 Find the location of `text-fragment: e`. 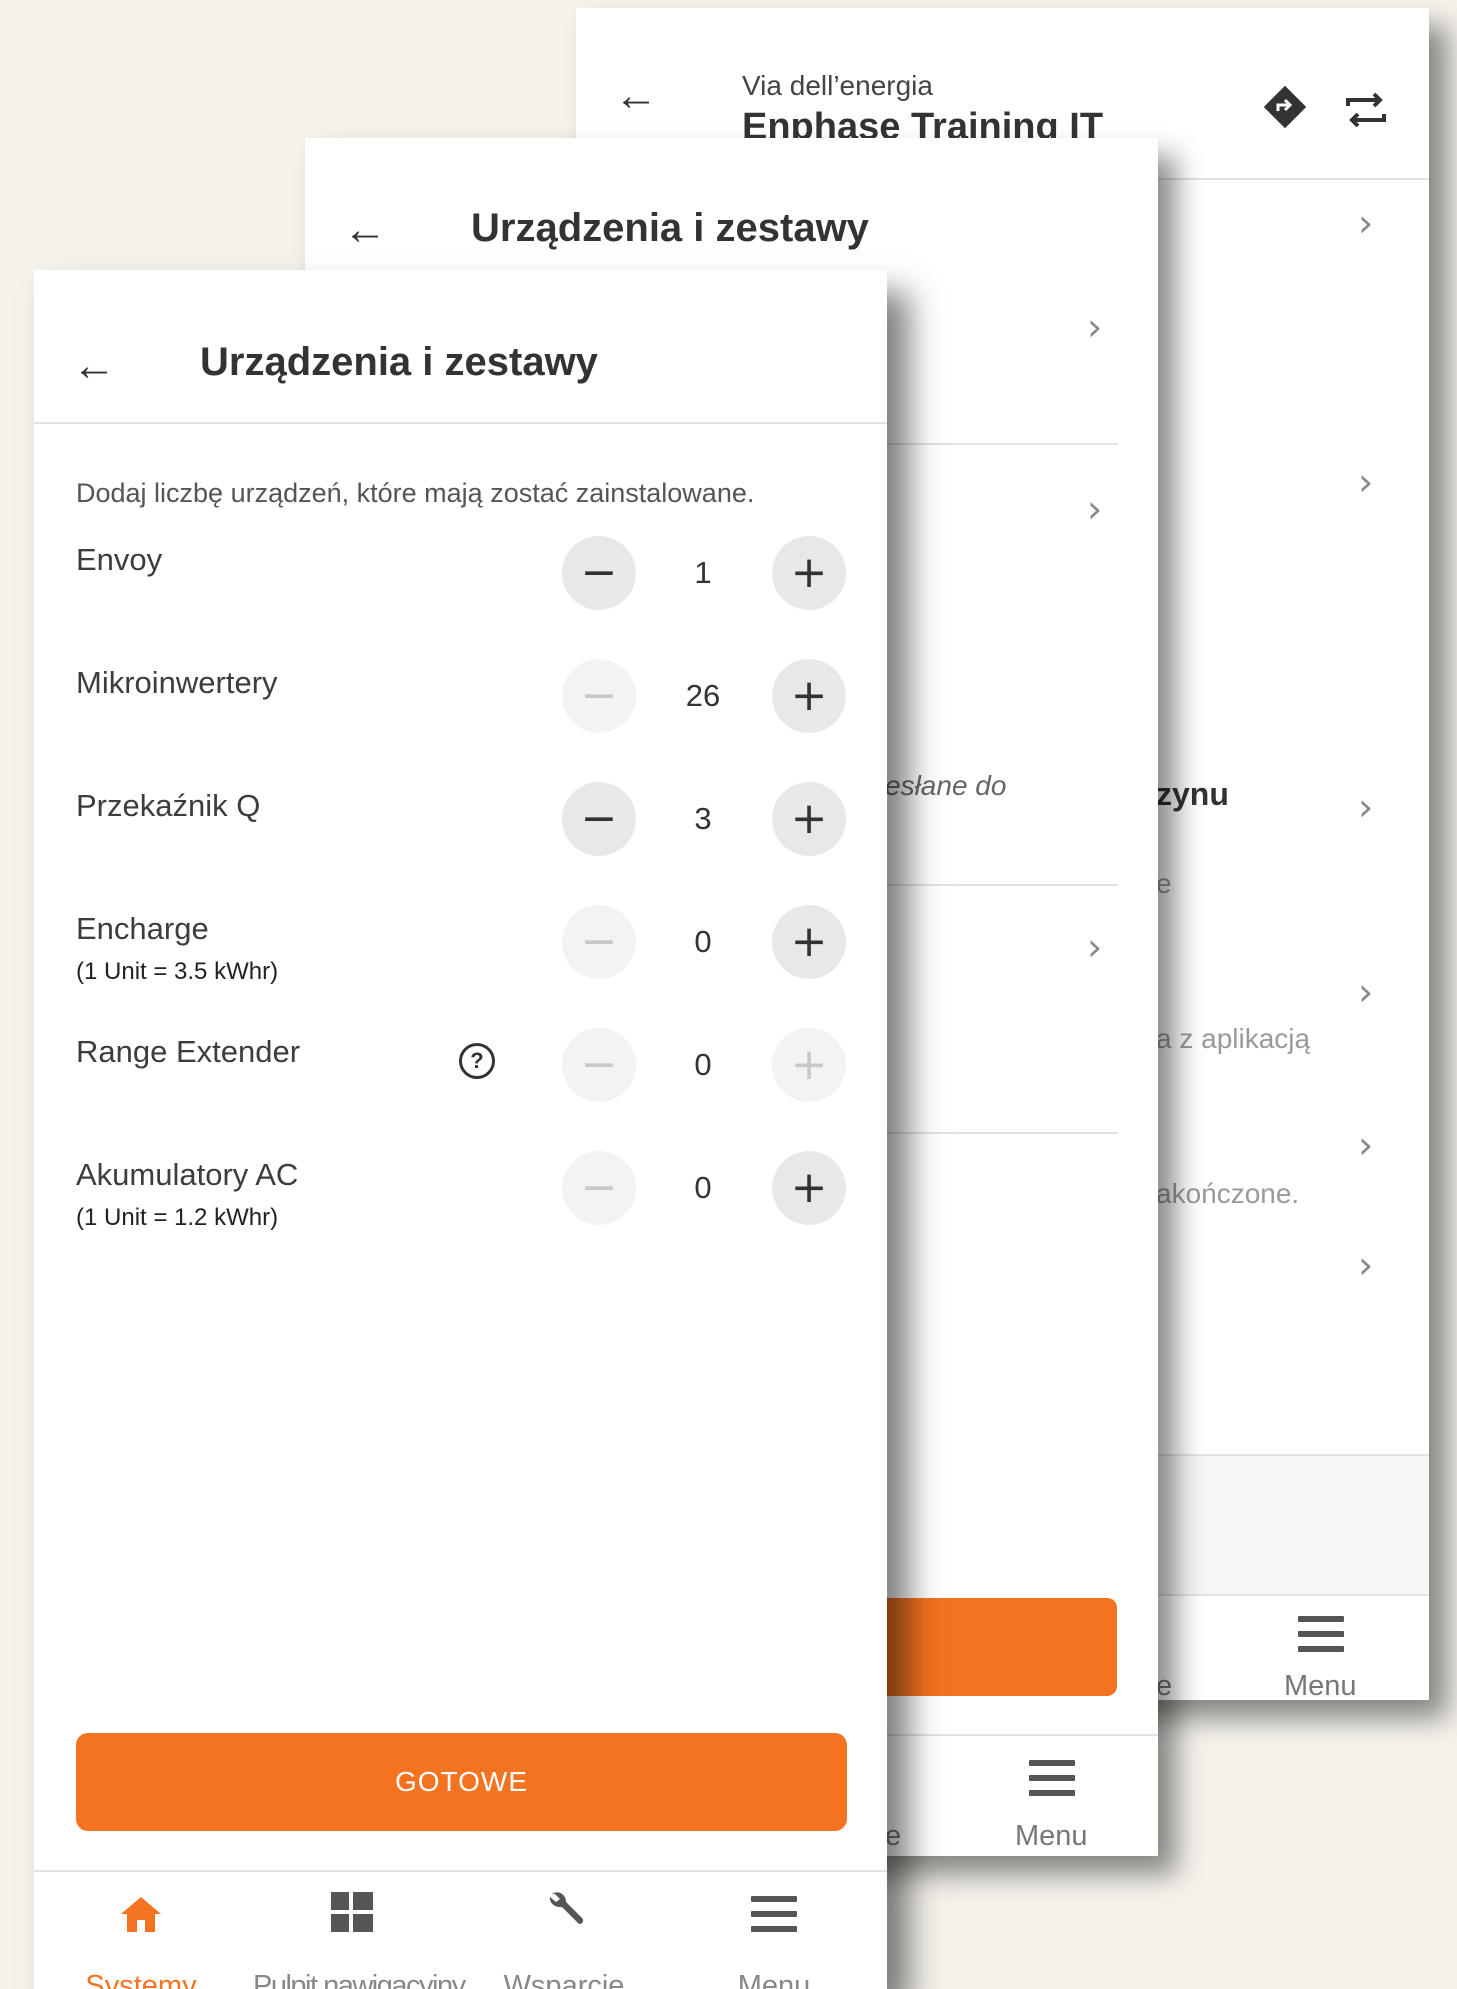

text-fragment: e is located at coordinates (1164, 883).